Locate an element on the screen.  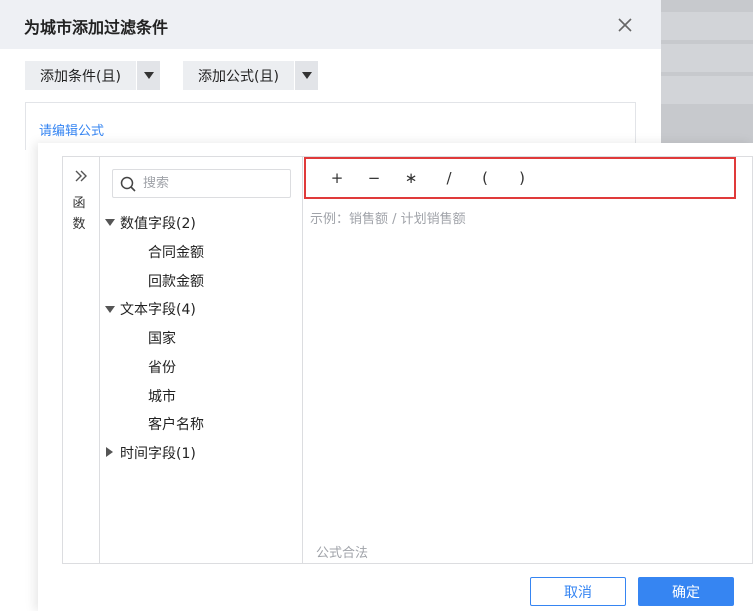
dialog-title: 为城市添加过滤条件 is located at coordinates (96, 27).